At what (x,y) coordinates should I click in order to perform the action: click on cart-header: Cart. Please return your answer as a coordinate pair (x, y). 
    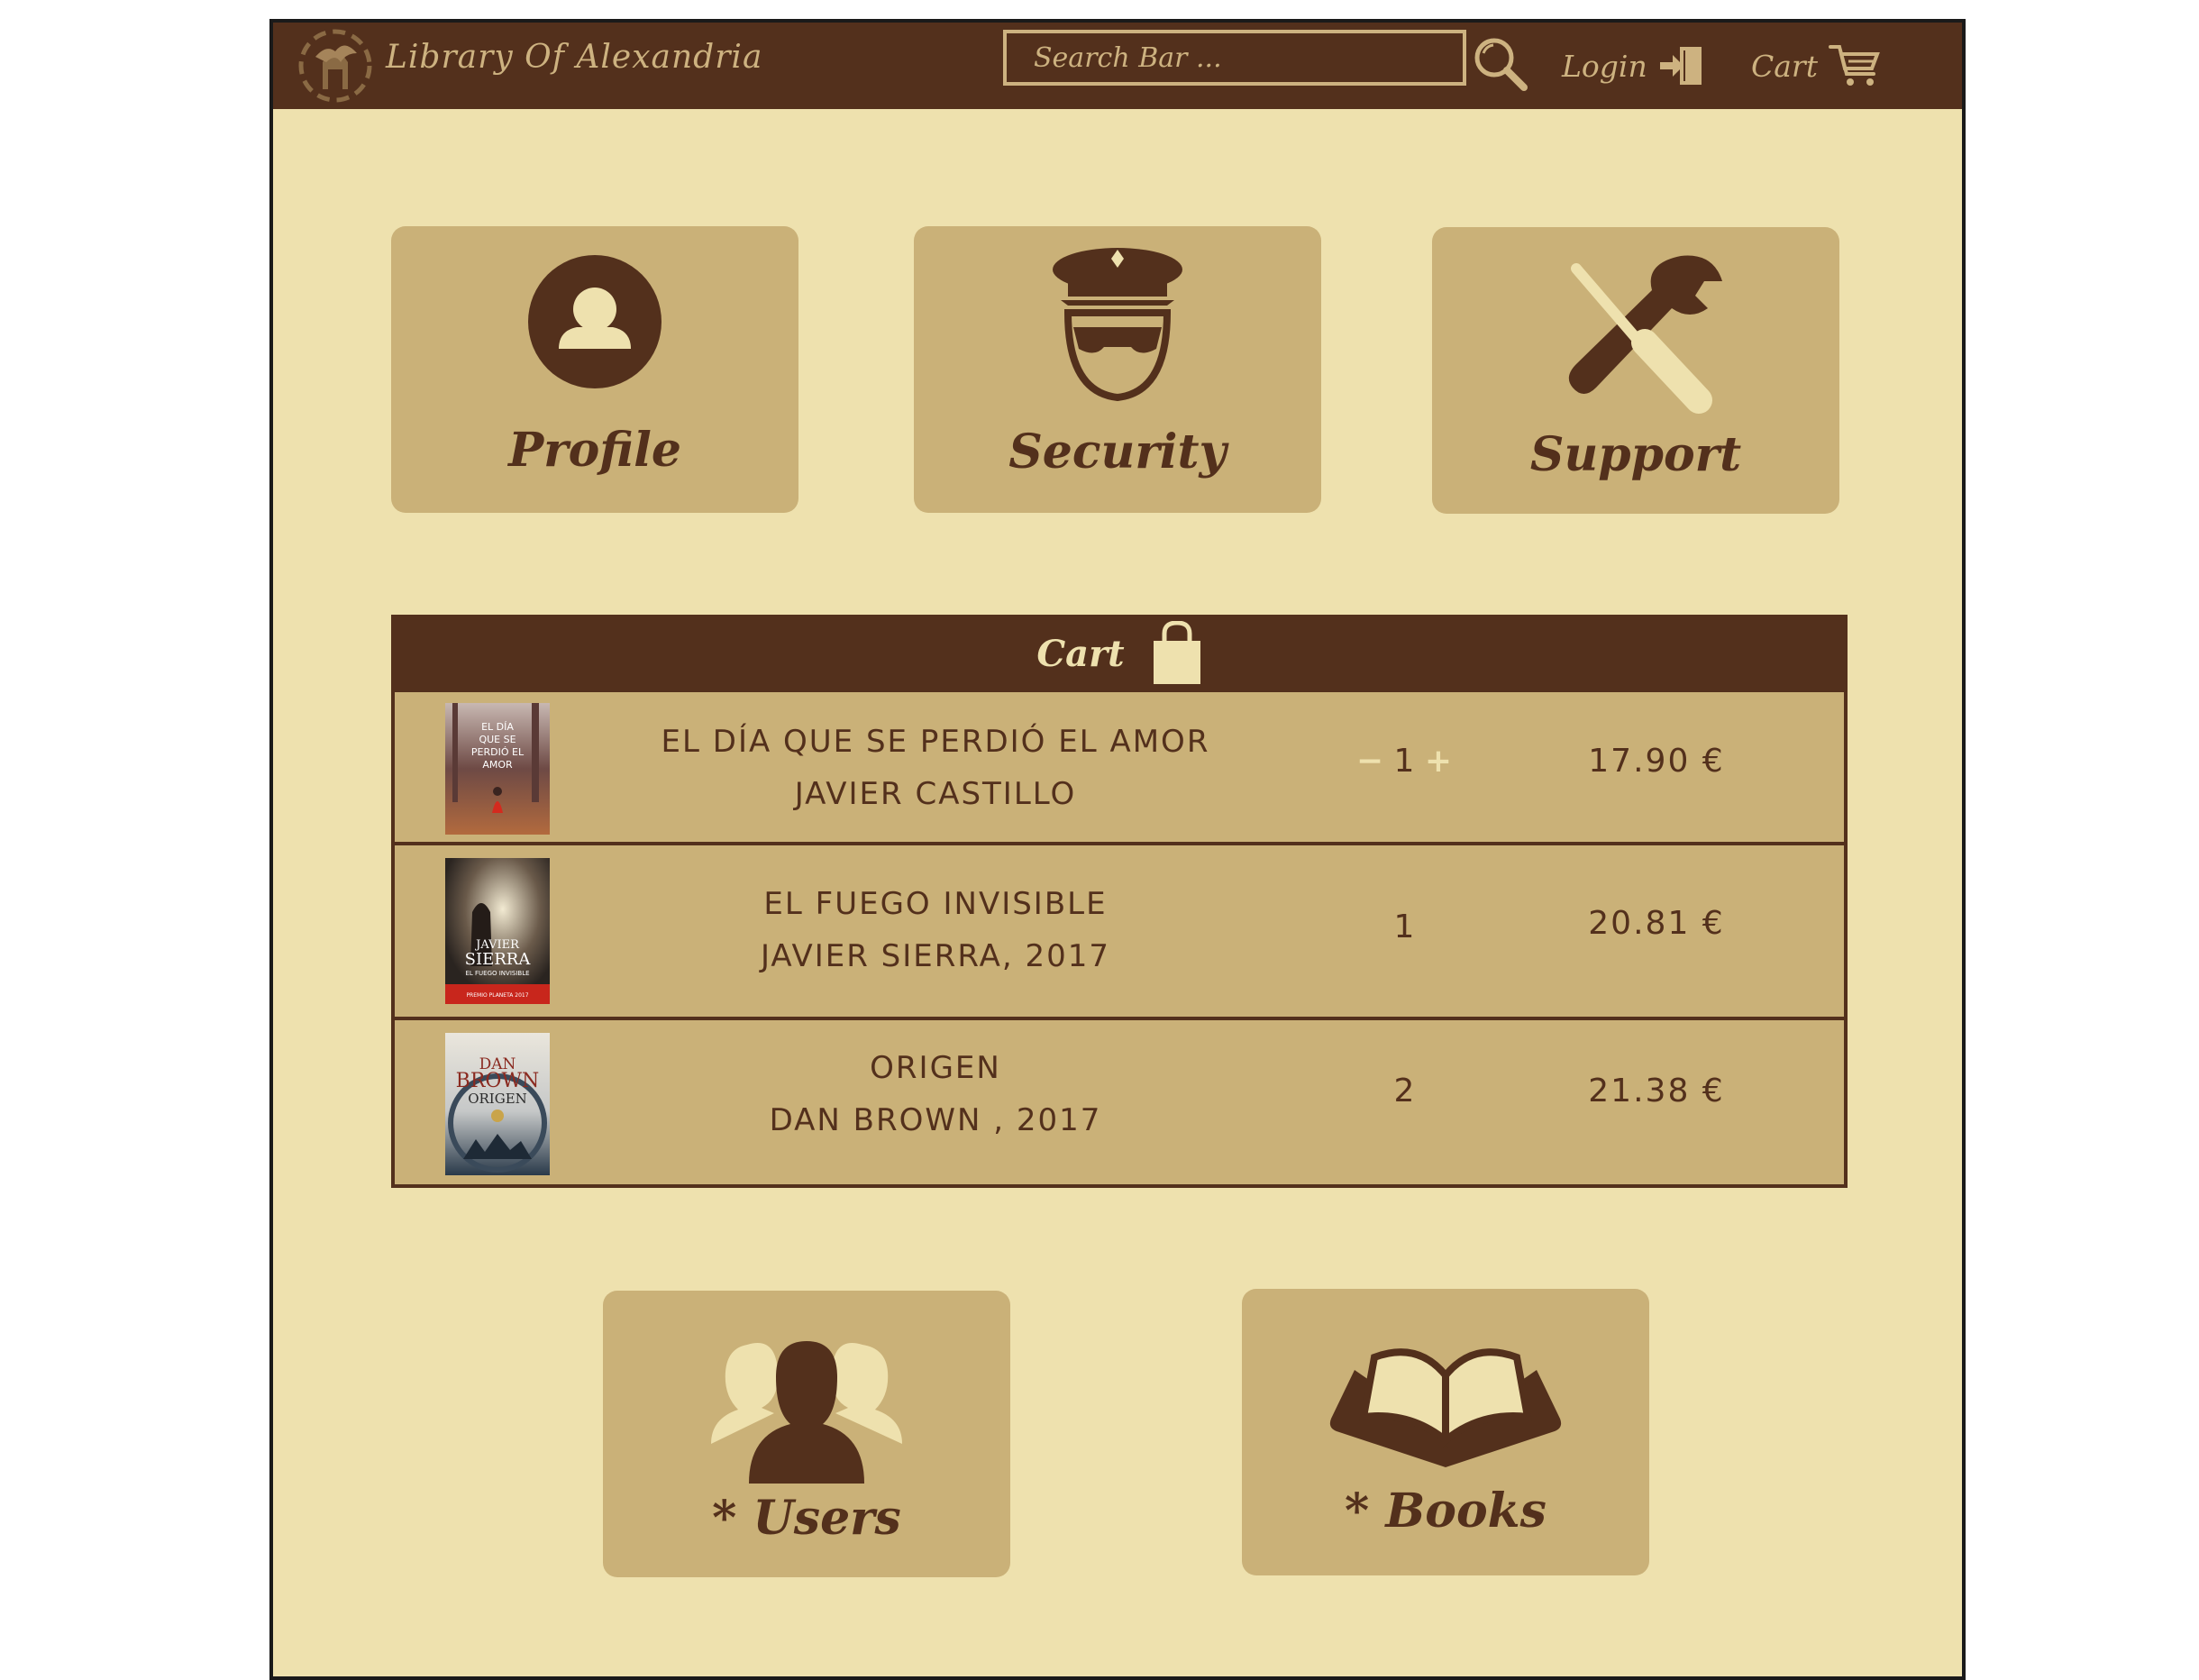
    Looking at the image, I should click on (1119, 654).